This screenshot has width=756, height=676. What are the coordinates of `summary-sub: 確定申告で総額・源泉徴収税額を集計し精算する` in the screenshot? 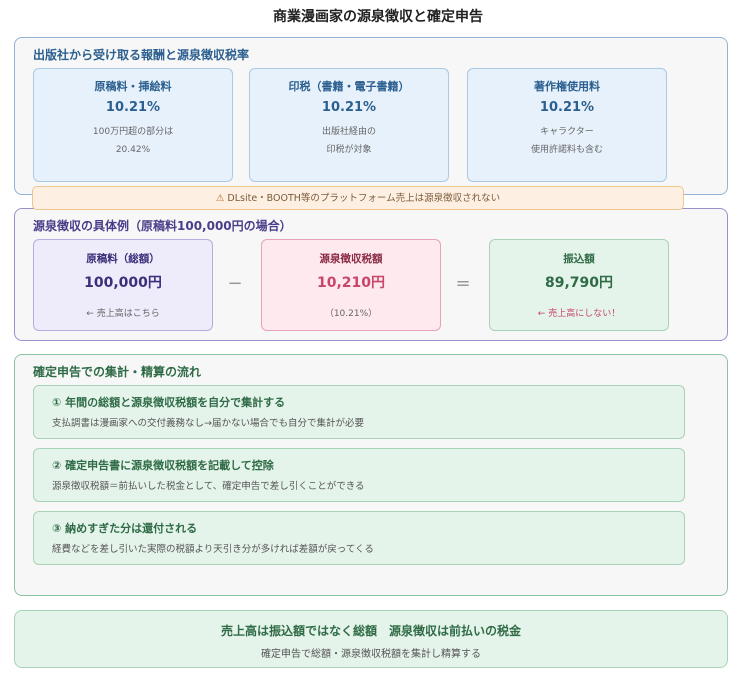 It's located at (371, 654).